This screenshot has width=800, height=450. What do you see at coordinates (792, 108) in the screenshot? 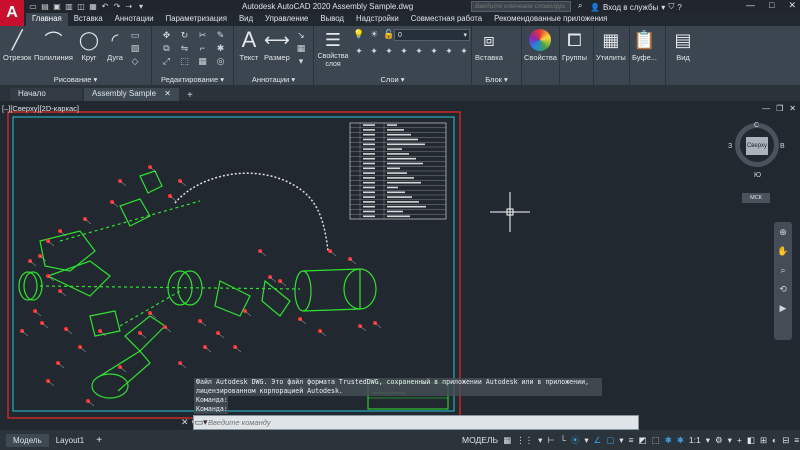
I see `viewport-close-icon: ✕` at bounding box center [792, 108].